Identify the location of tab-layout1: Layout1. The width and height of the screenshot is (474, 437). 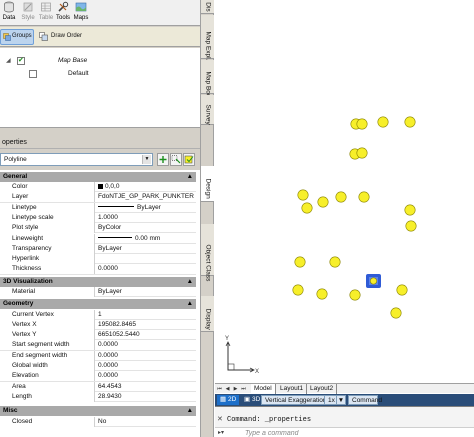
(292, 389).